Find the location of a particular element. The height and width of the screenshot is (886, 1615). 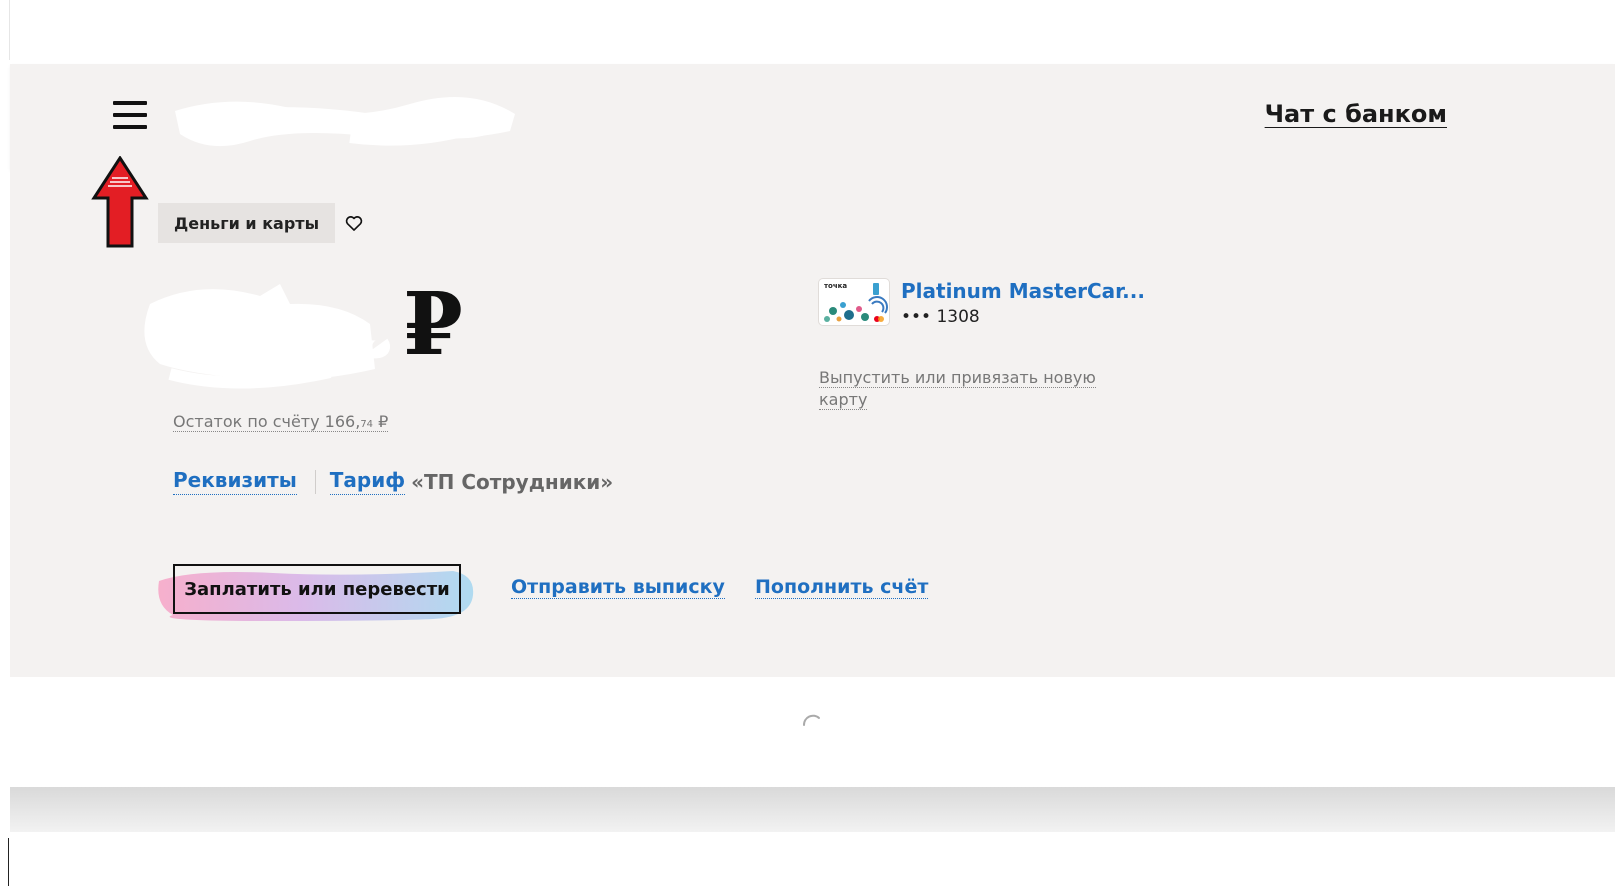

breadcrumb-label: Деньги и карты is located at coordinates (247, 223).